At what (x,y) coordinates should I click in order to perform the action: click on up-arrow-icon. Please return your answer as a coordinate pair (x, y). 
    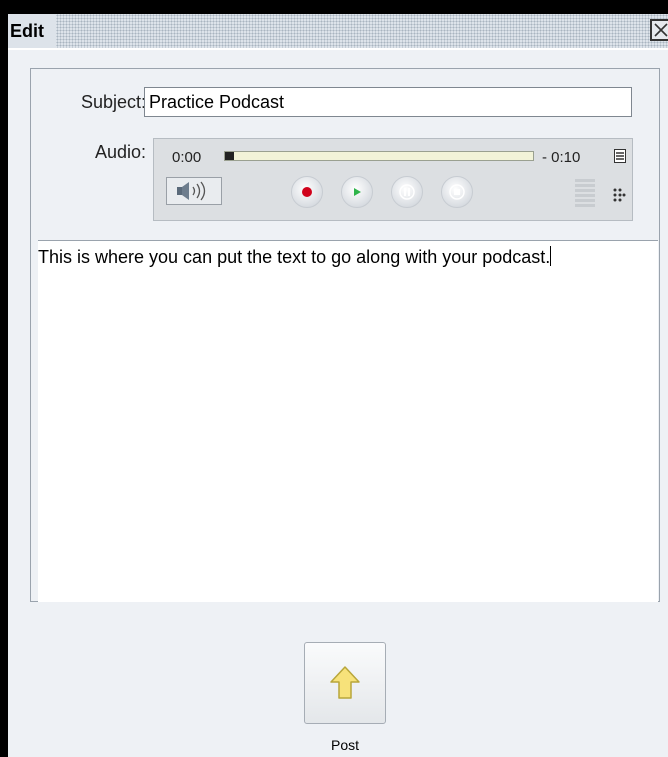
    Looking at the image, I should click on (345, 682).